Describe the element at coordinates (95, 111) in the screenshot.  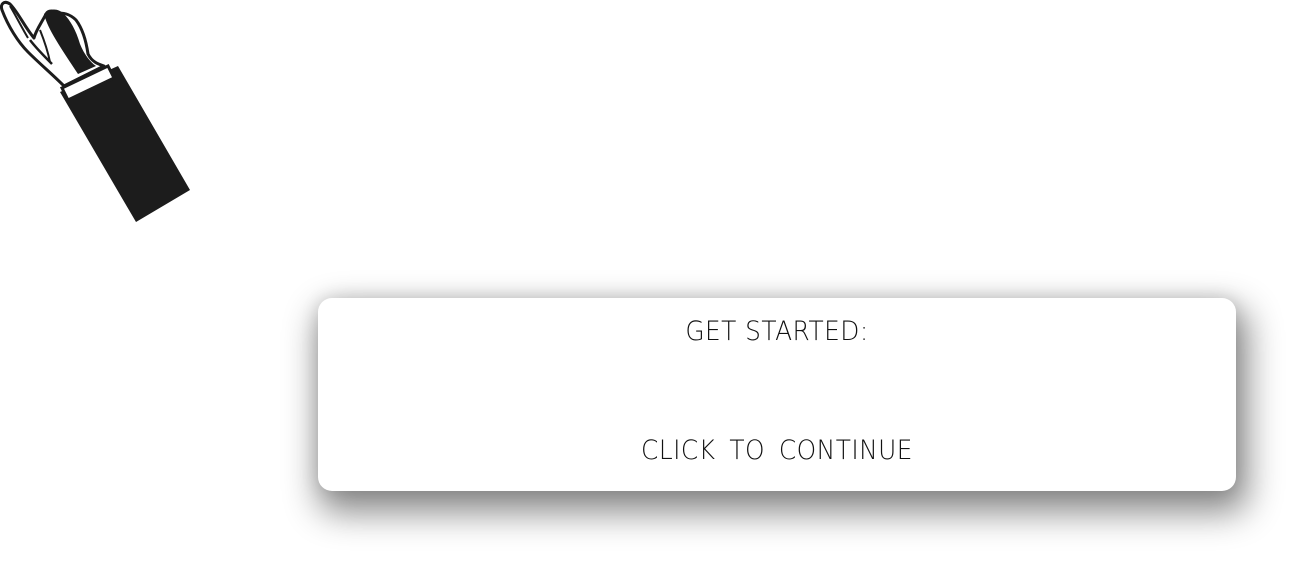
I see `pointing-hand-icon` at that location.